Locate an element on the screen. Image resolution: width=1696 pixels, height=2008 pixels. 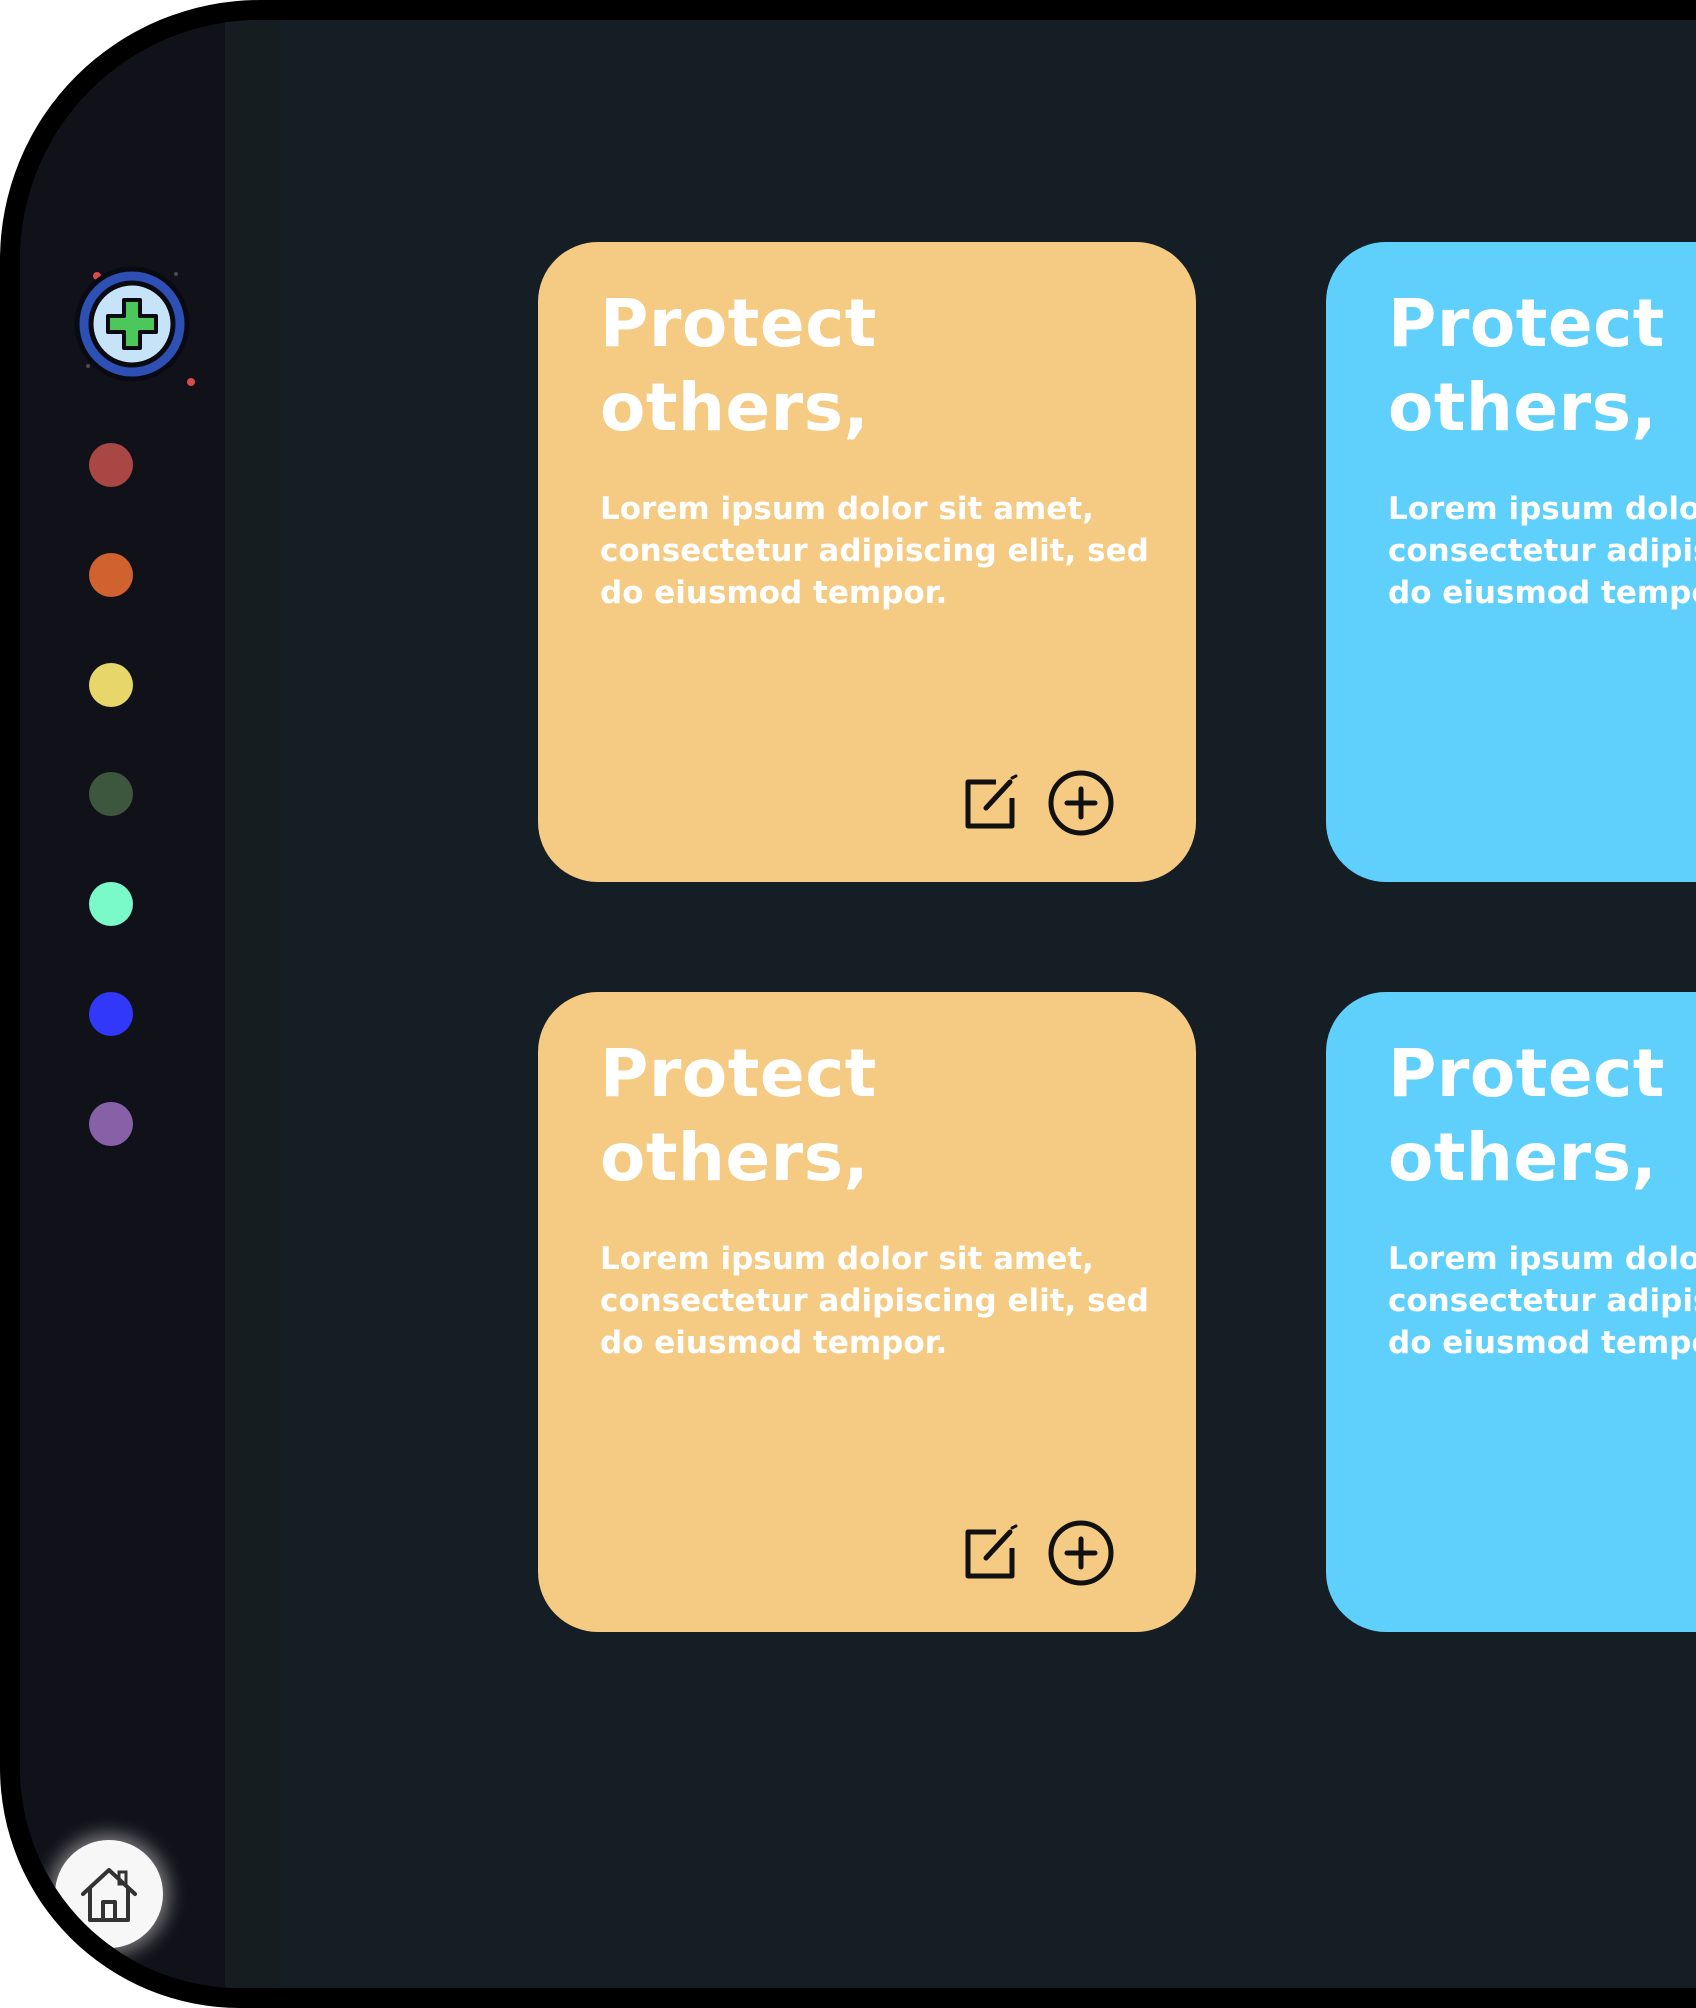
sidebar-divider is located at coordinates (252, 1004).